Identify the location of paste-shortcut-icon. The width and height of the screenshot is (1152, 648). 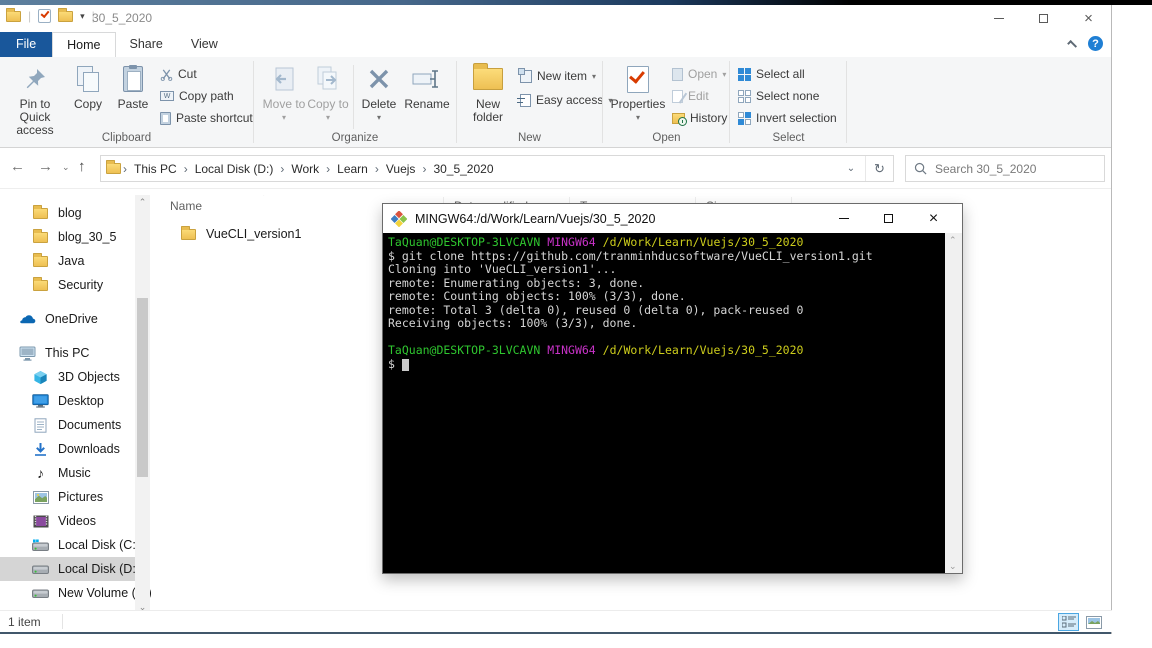
(165, 118).